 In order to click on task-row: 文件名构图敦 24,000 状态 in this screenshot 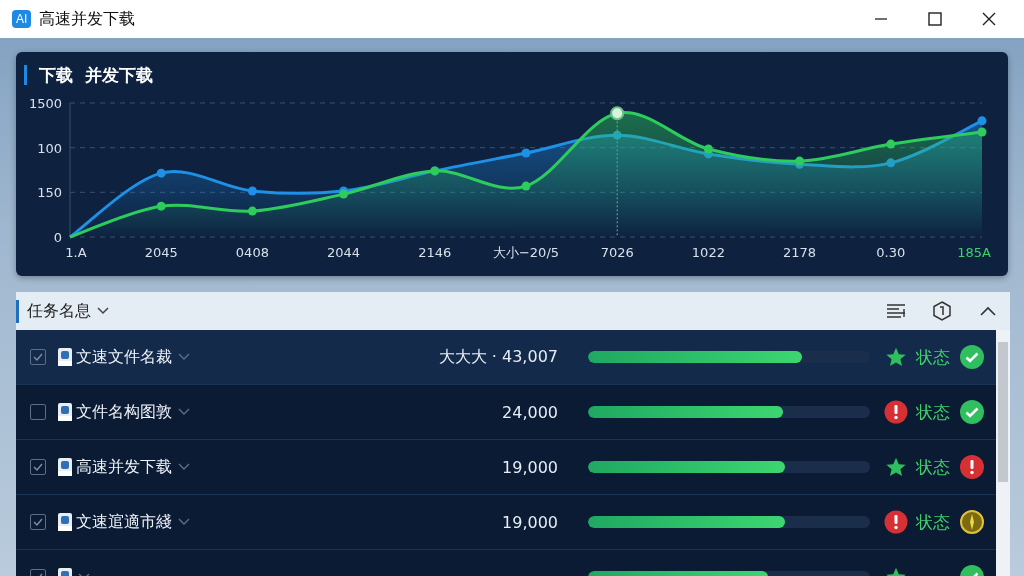, I will do `click(506, 412)`.